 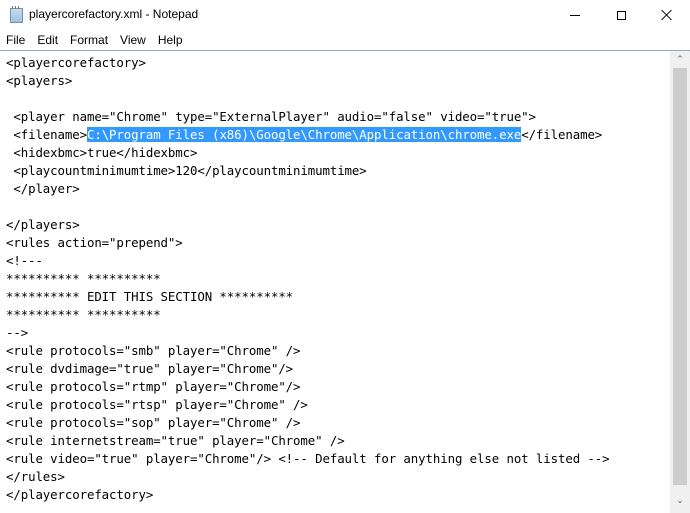 I want to click on close-button, so click(x=667, y=15).